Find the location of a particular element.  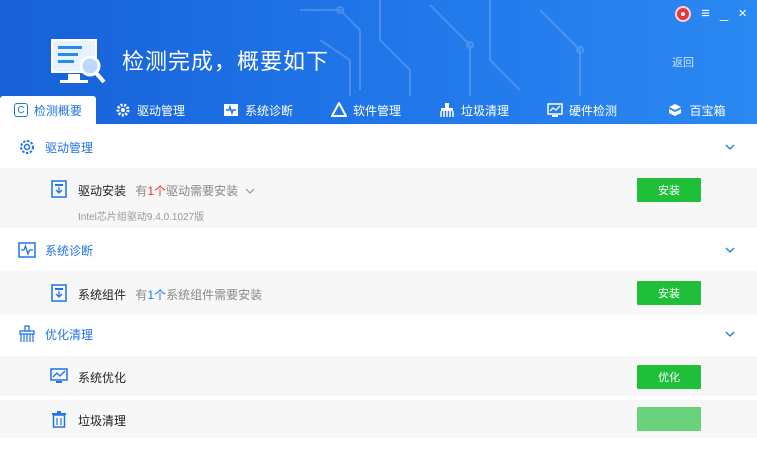

tab-label: 百宝箱 is located at coordinates (707, 110).